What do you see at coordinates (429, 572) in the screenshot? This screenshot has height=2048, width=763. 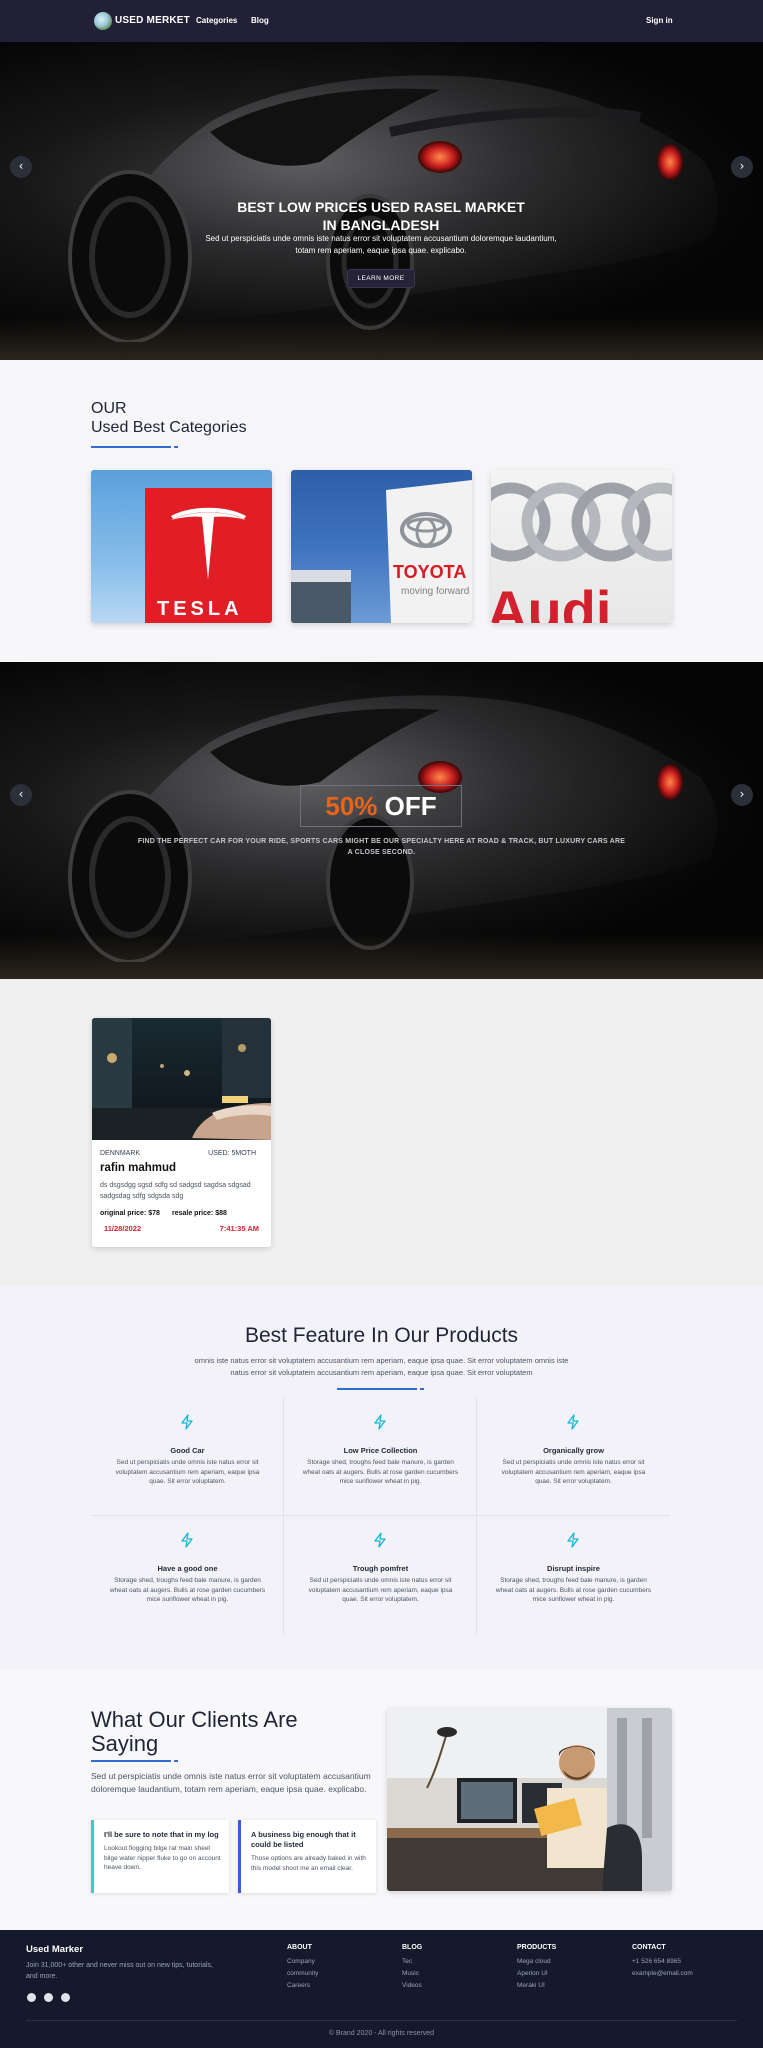 I see `toyota-wordmark: TOYOTA` at bounding box center [429, 572].